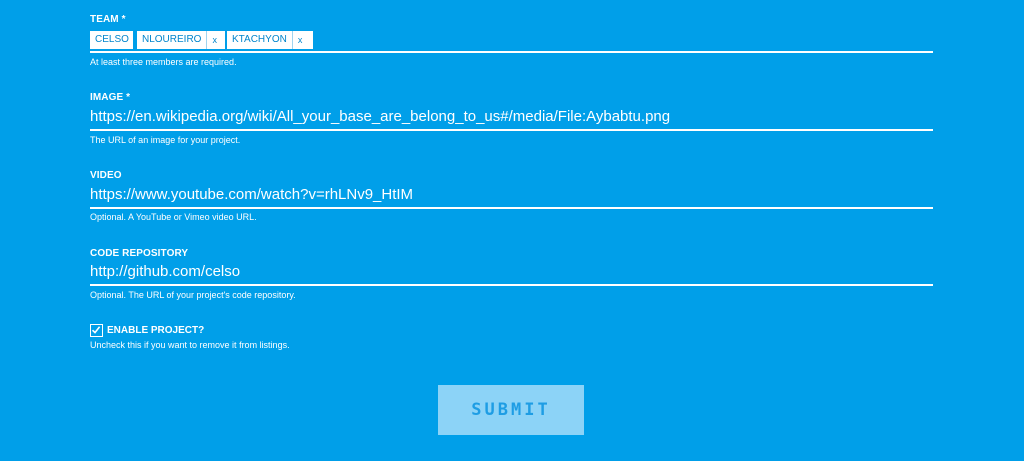 Image resolution: width=1024 pixels, height=461 pixels. What do you see at coordinates (259, 39) in the screenshot?
I see `team-tag-label: KTACHYON` at bounding box center [259, 39].